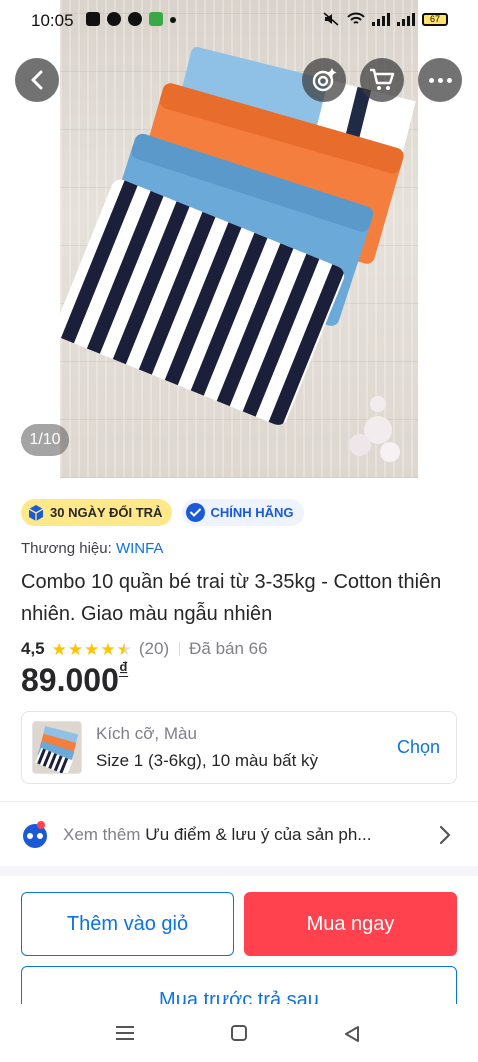  Describe the element at coordinates (66, 548) in the screenshot. I see `brand-label: Thương hiệu:` at that location.